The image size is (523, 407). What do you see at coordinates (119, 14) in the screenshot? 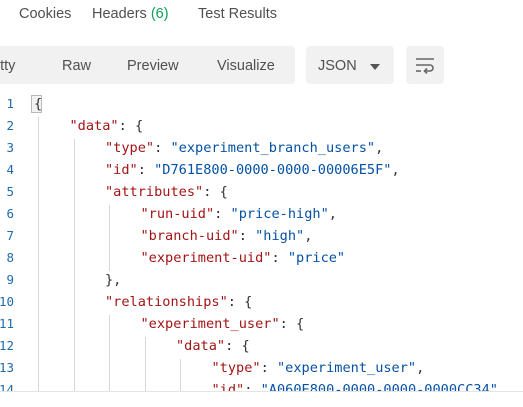
I see `tab-headers-label: Headers` at bounding box center [119, 14].